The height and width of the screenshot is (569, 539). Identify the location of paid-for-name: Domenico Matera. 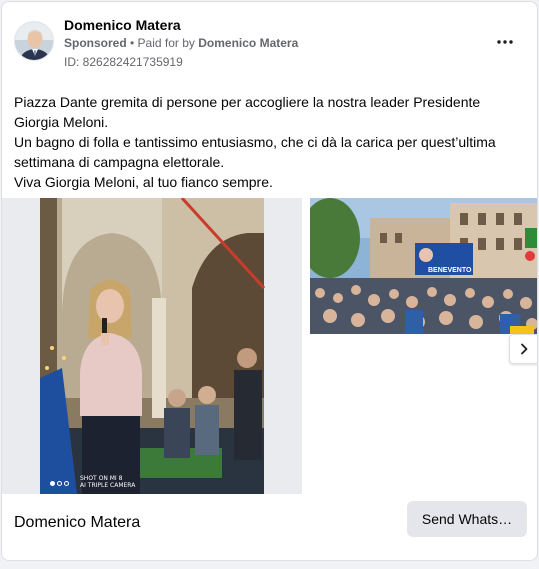
(248, 43).